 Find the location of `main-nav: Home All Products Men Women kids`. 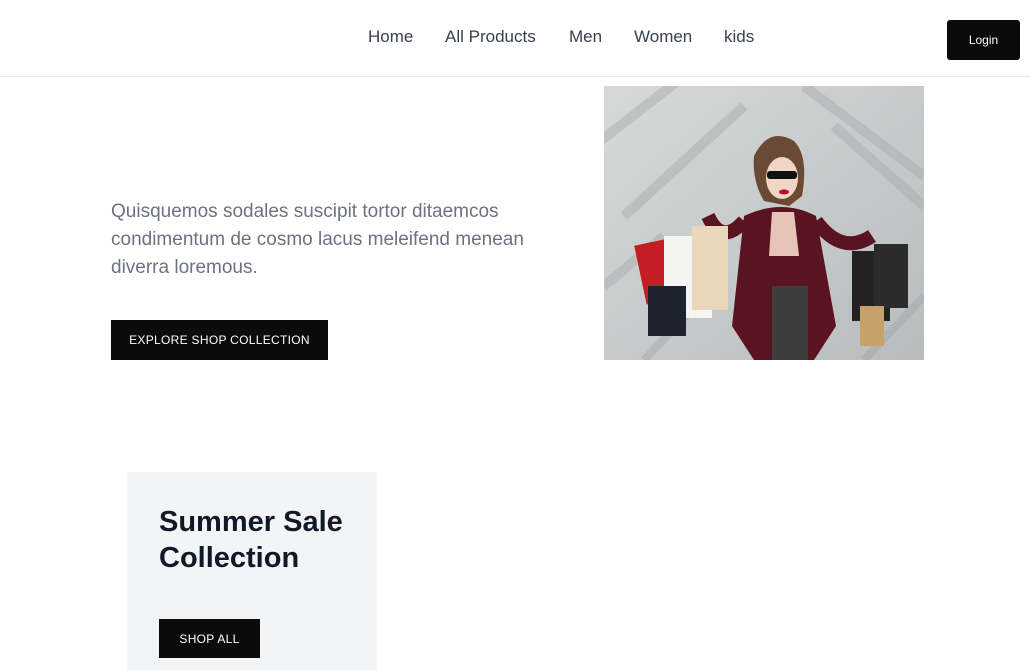

main-nav: Home All Products Men Women kids is located at coordinates (515, 38).